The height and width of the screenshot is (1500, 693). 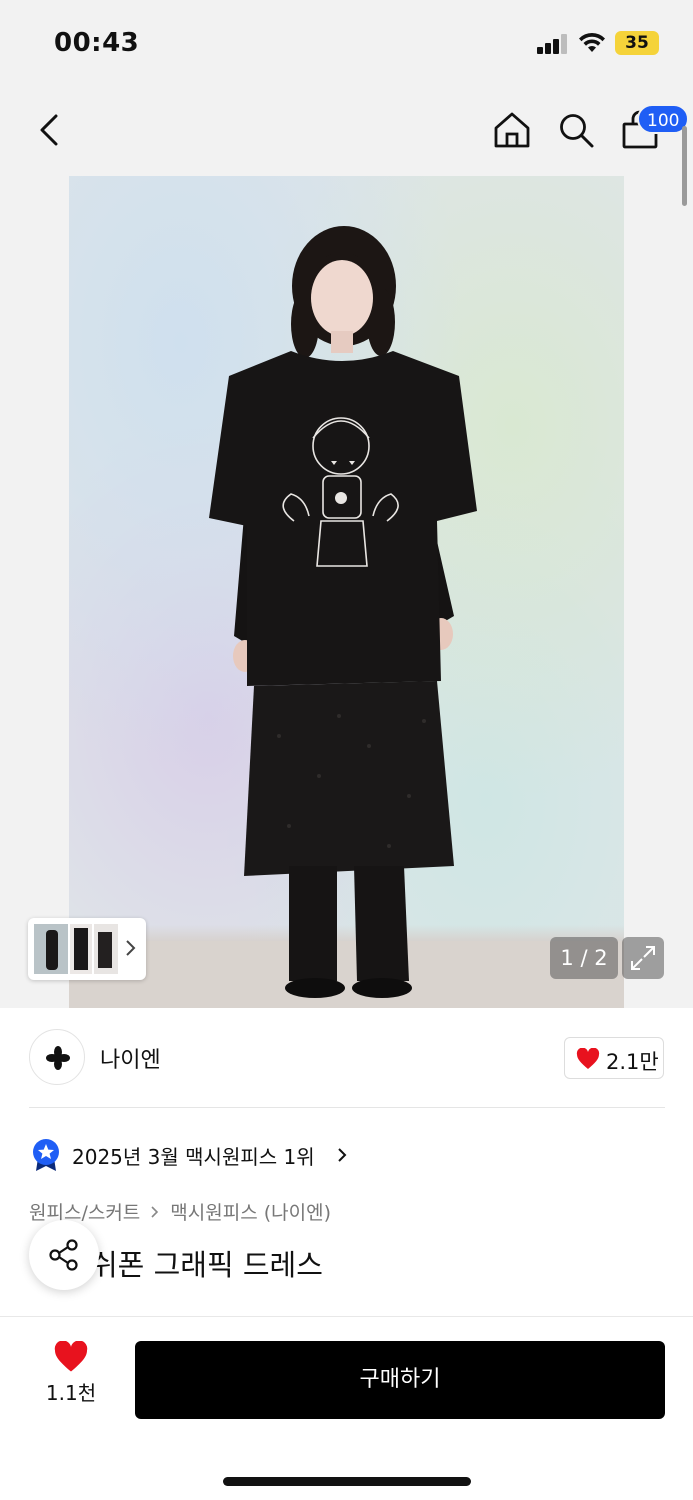 I want to click on page-scrollbar, so click(x=684, y=166).